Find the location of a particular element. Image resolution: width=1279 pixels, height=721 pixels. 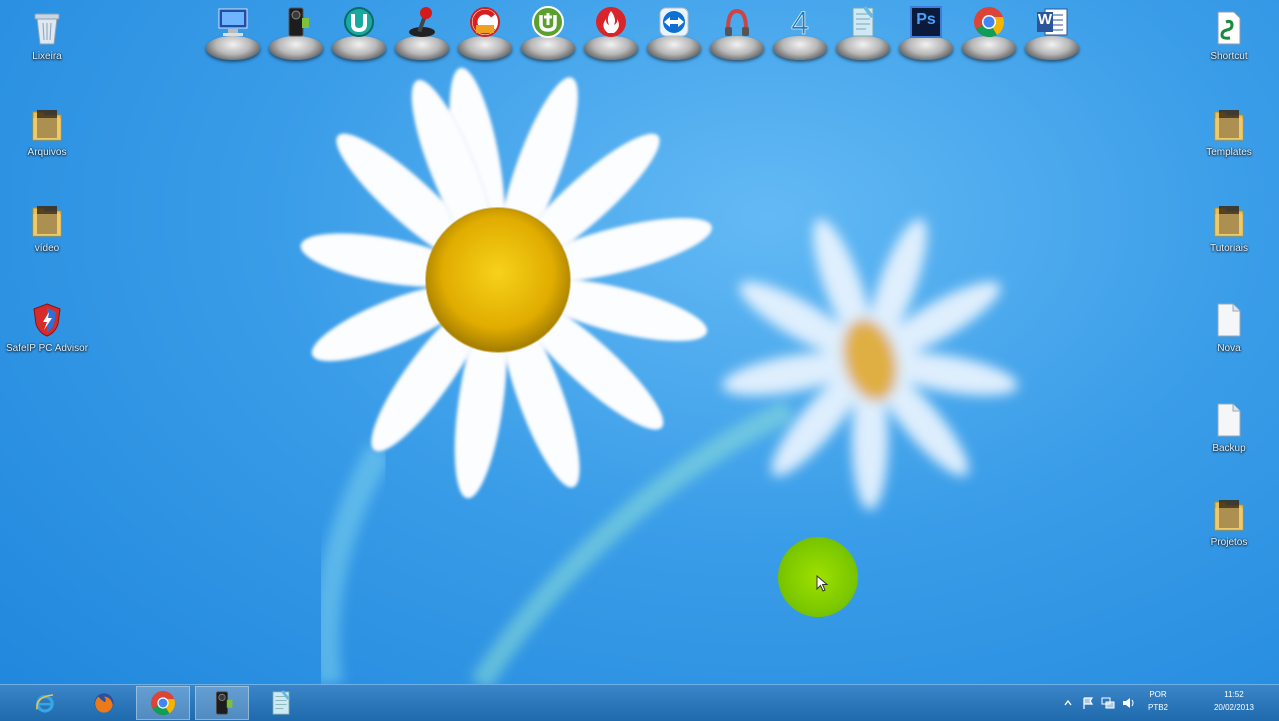

dock-item-chrome is located at coordinates (989, 32).